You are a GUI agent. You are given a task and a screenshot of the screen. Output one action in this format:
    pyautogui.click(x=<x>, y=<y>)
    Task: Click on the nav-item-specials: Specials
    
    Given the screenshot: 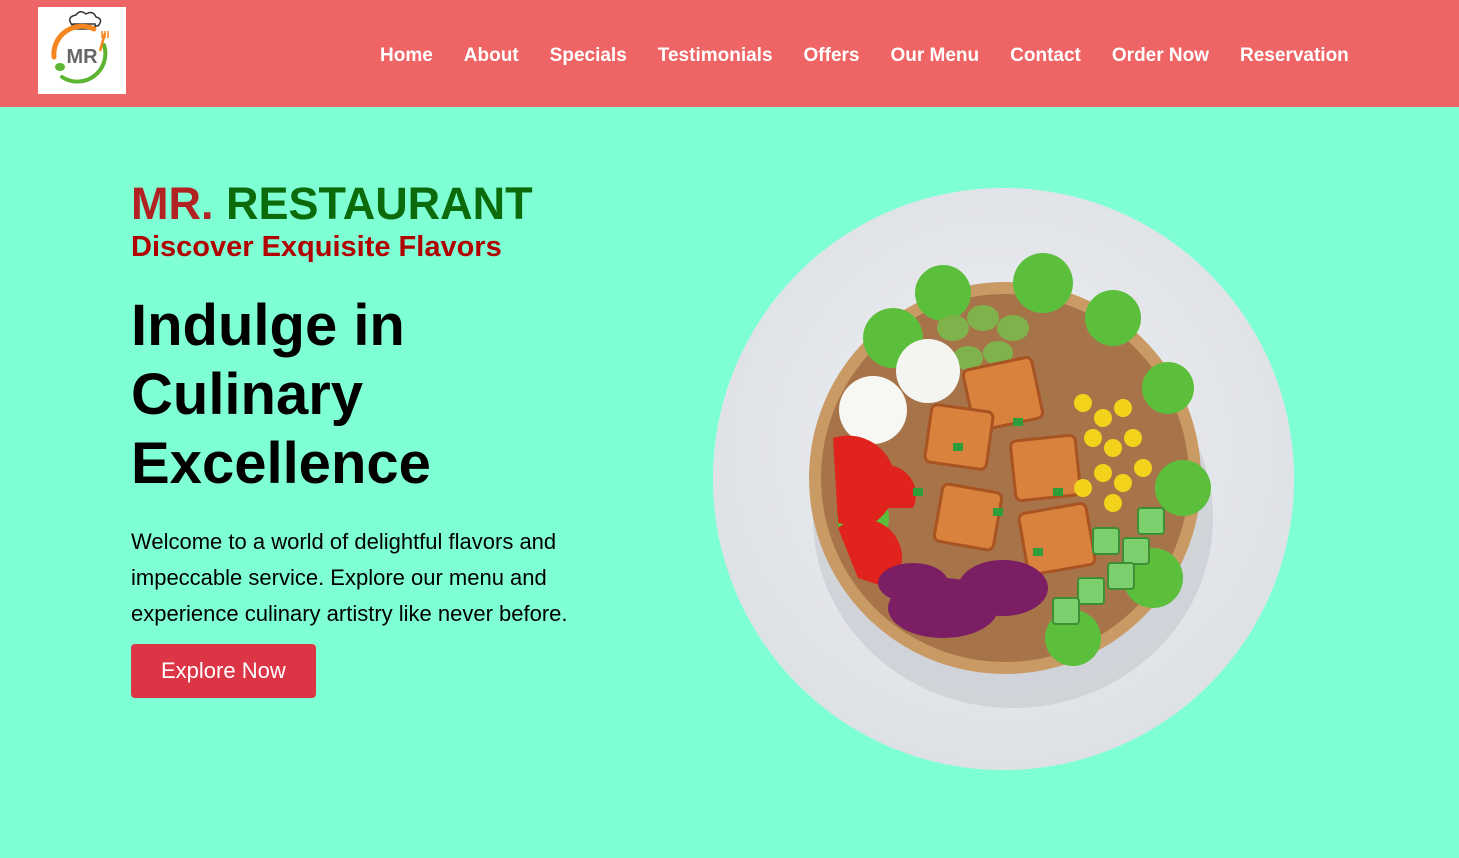 What is the action you would take?
    pyautogui.click(x=588, y=56)
    